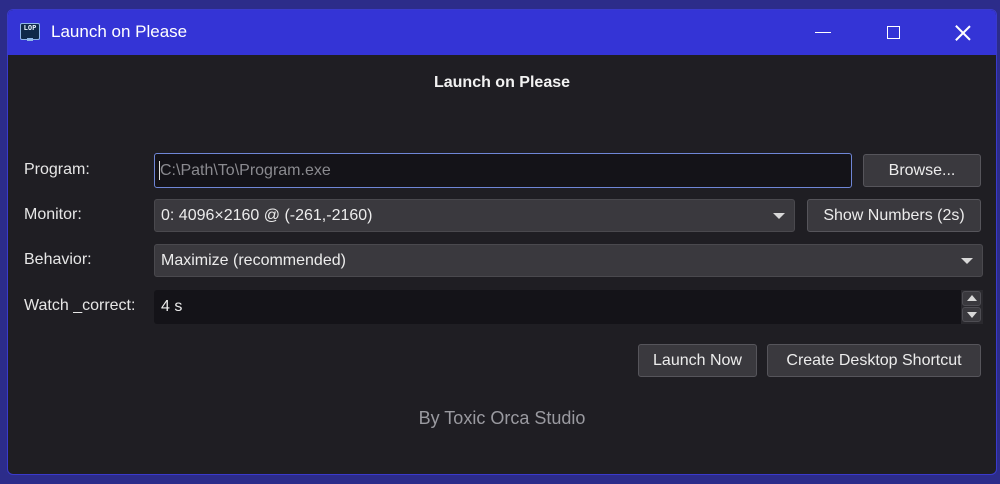 The height and width of the screenshot is (484, 1000). Describe the element at coordinates (697, 360) in the screenshot. I see `launch-now-button: Launch Now` at that location.